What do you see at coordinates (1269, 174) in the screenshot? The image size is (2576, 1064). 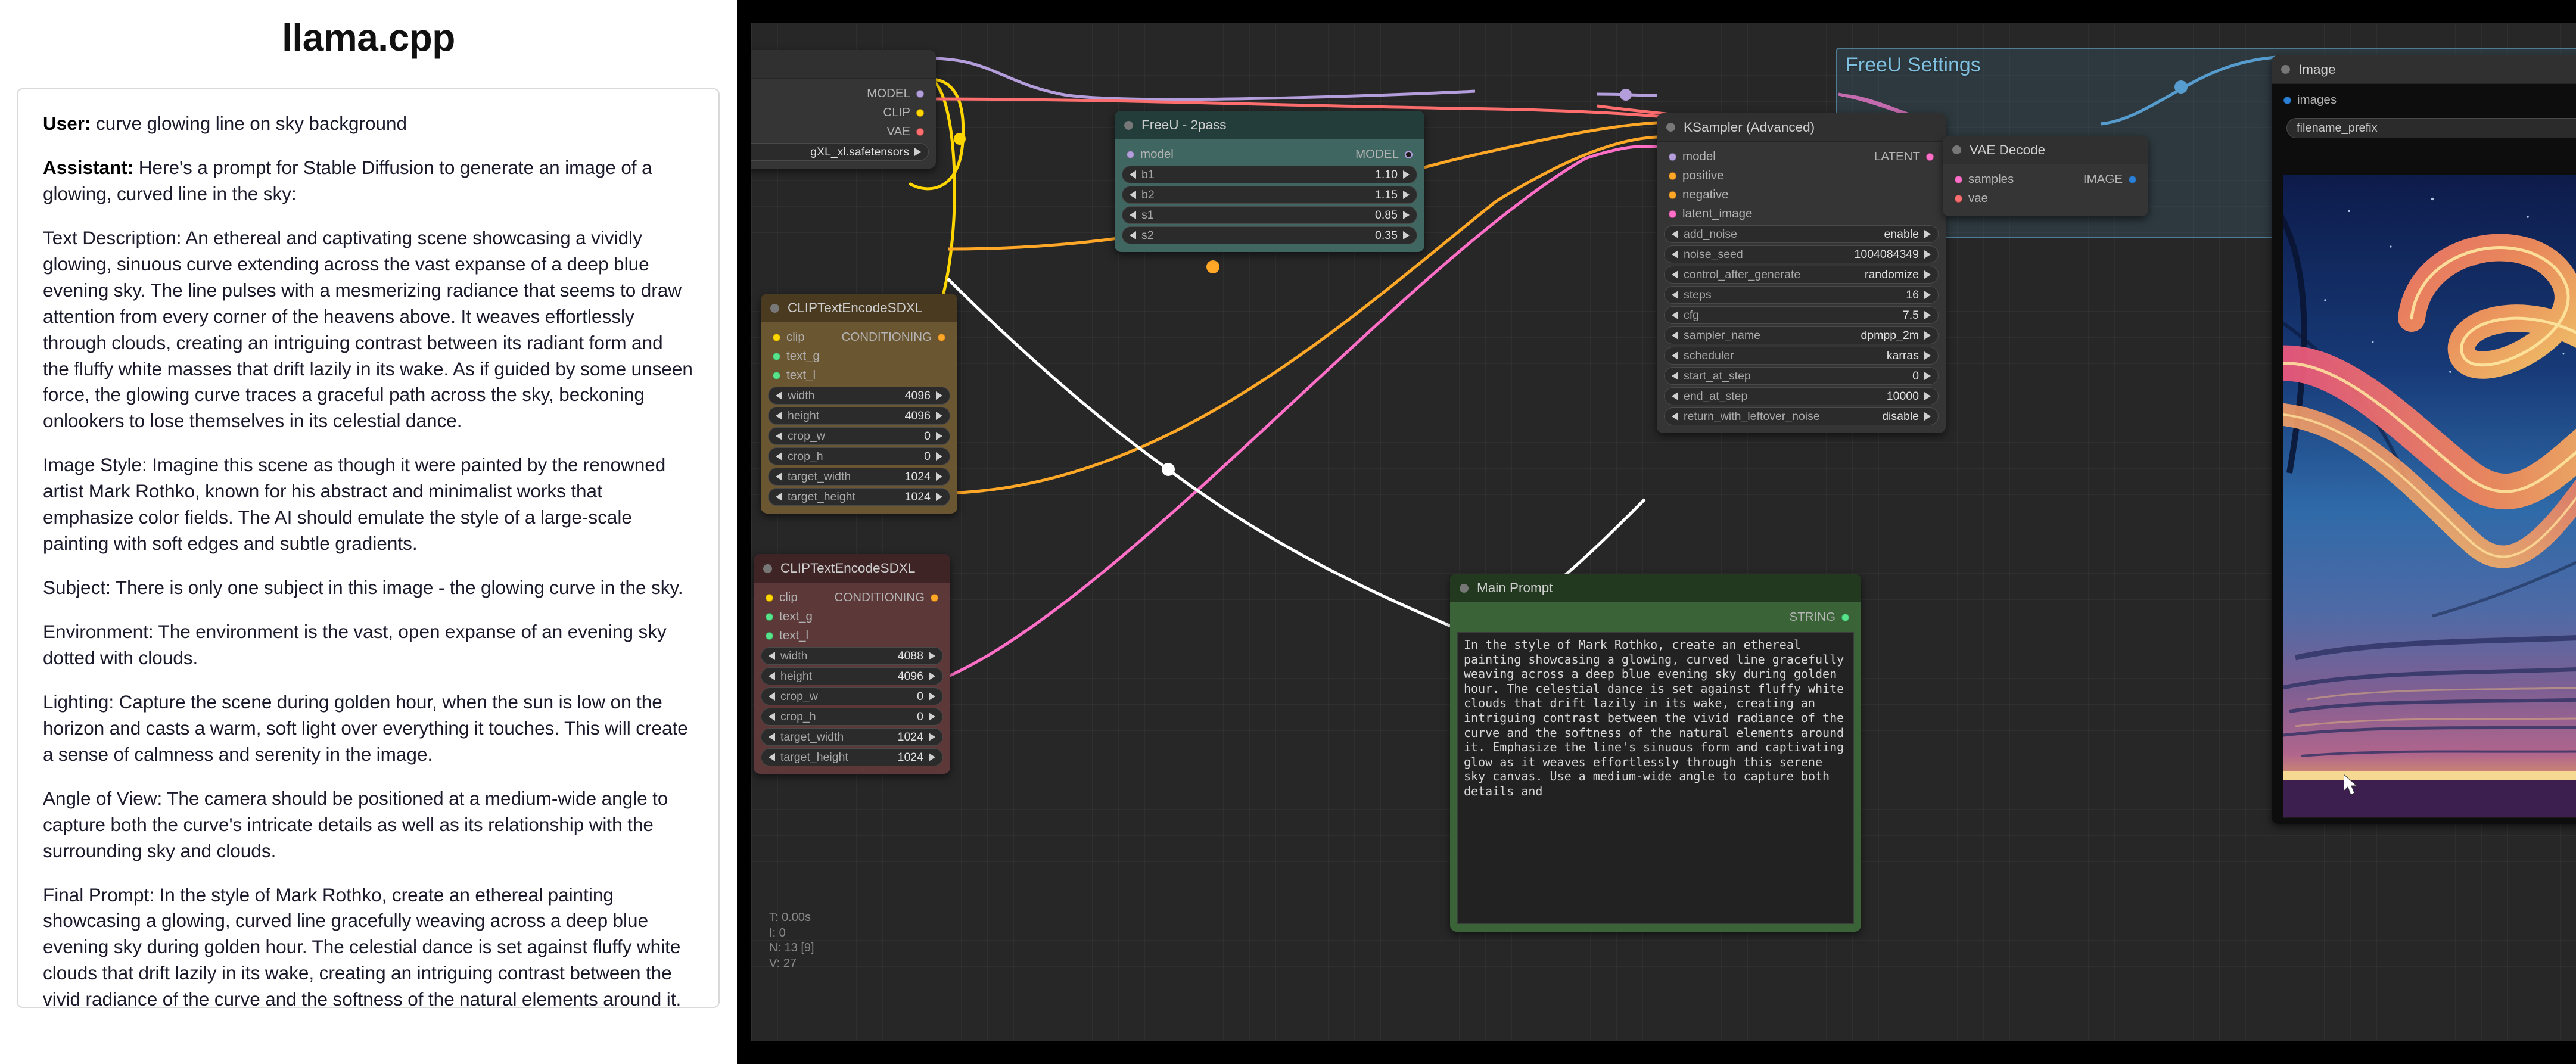 I see `widget-b1: b1 1.10` at bounding box center [1269, 174].